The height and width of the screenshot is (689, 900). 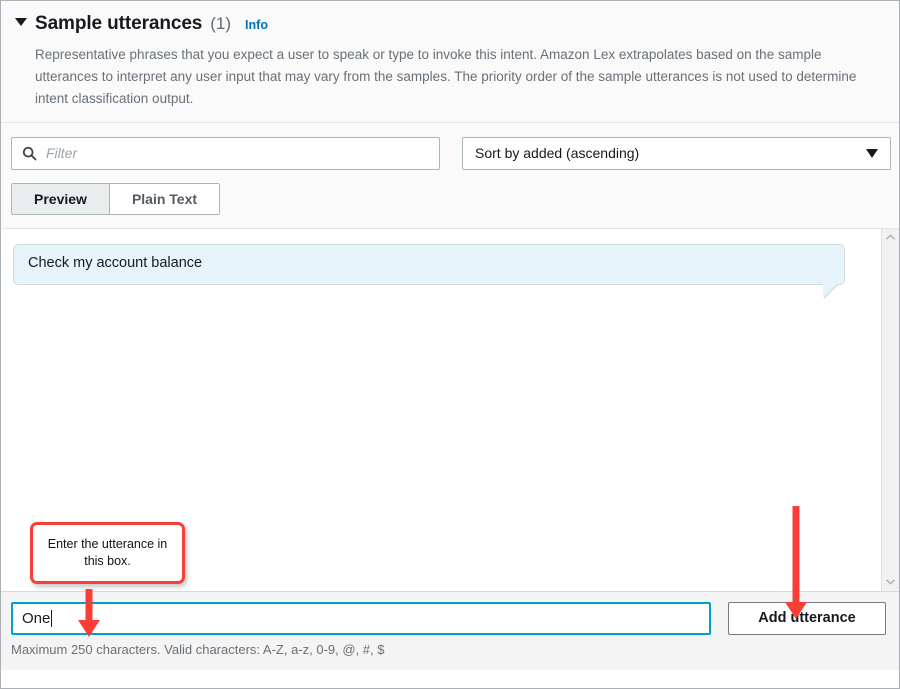 I want to click on triangle-down-icon, so click(x=21, y=22).